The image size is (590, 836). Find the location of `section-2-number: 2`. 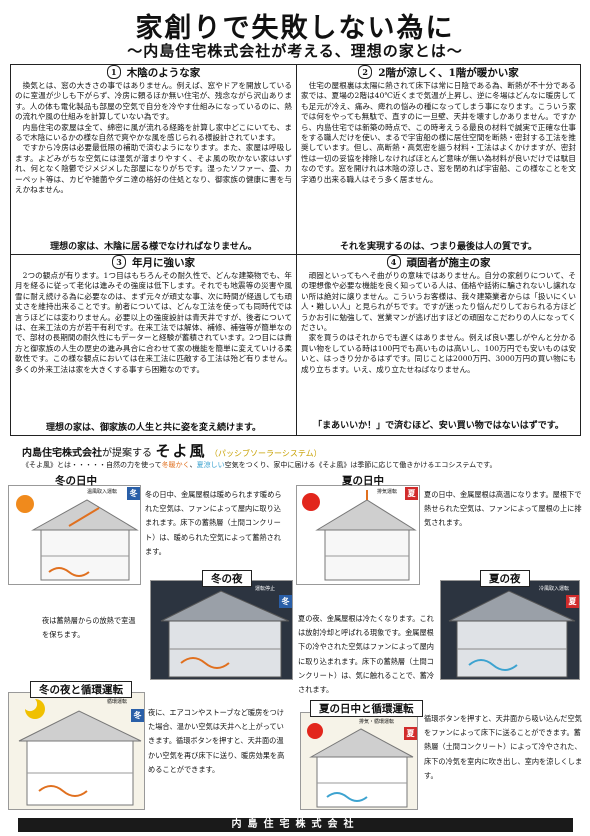

section-2-number: 2 is located at coordinates (365, 72).